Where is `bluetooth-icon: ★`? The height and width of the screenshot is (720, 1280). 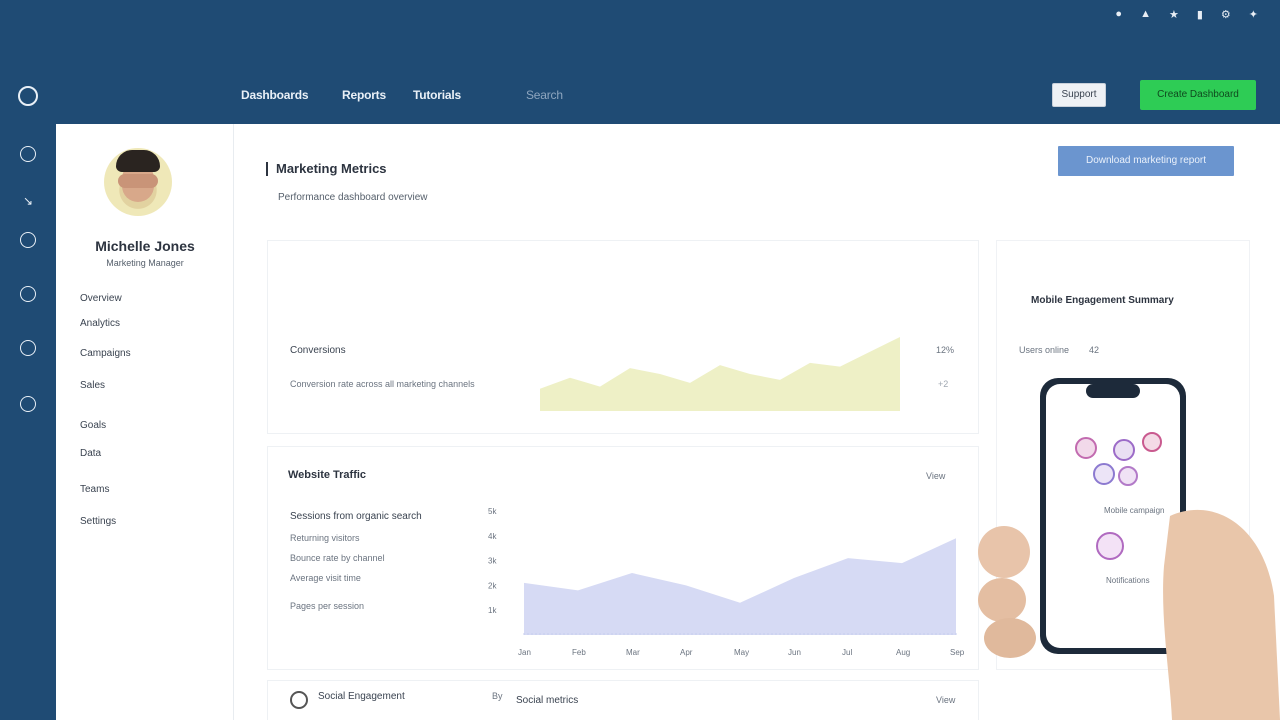
bluetooth-icon: ★ is located at coordinates (1174, 14).